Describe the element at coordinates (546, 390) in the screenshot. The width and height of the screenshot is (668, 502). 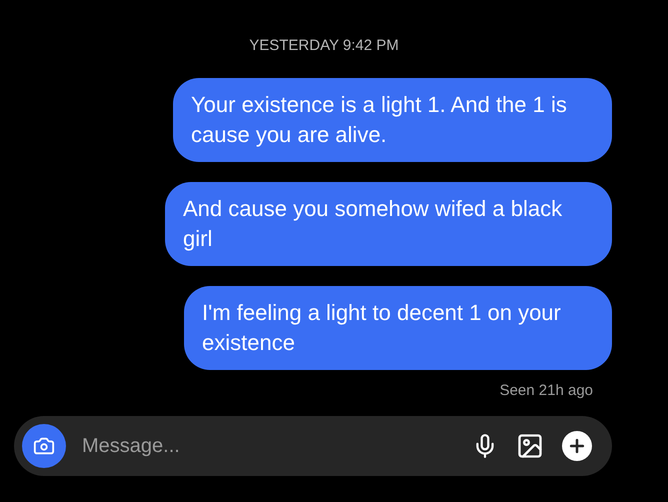
I see `seen-receipt: Seen 21h ago` at that location.